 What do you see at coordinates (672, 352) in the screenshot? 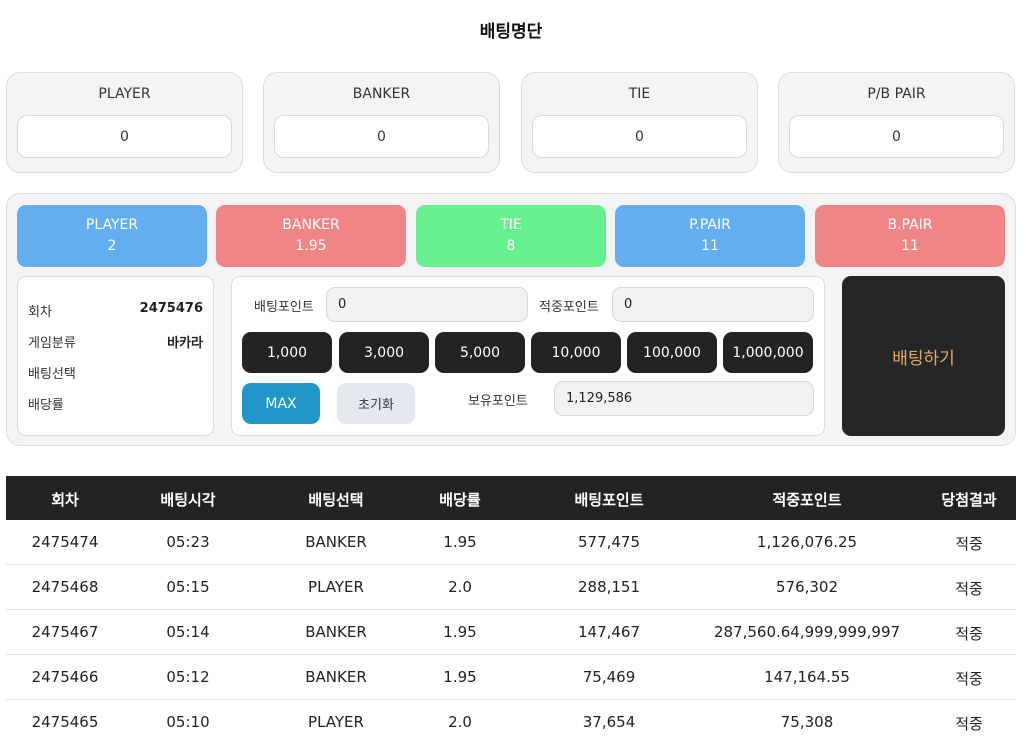
I see `chip-100000-button: 100,000` at bounding box center [672, 352].